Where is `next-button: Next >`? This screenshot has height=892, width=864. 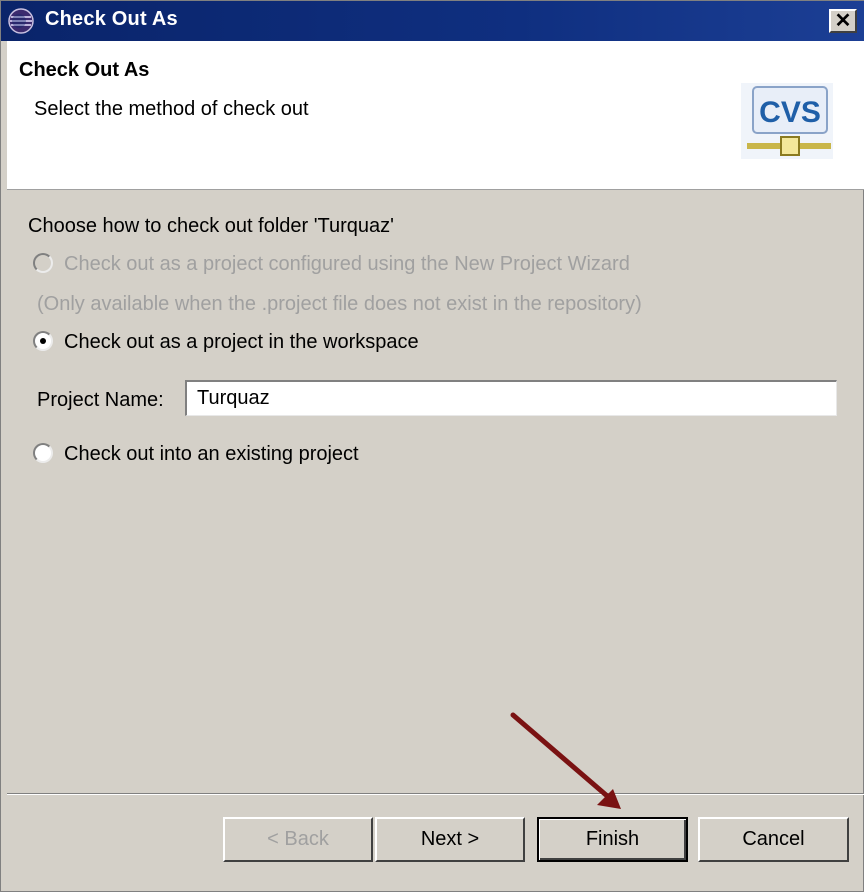
next-button: Next > is located at coordinates (450, 839).